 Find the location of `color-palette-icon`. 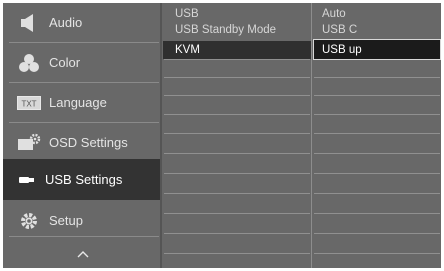

color-palette-icon is located at coordinates (29, 63).